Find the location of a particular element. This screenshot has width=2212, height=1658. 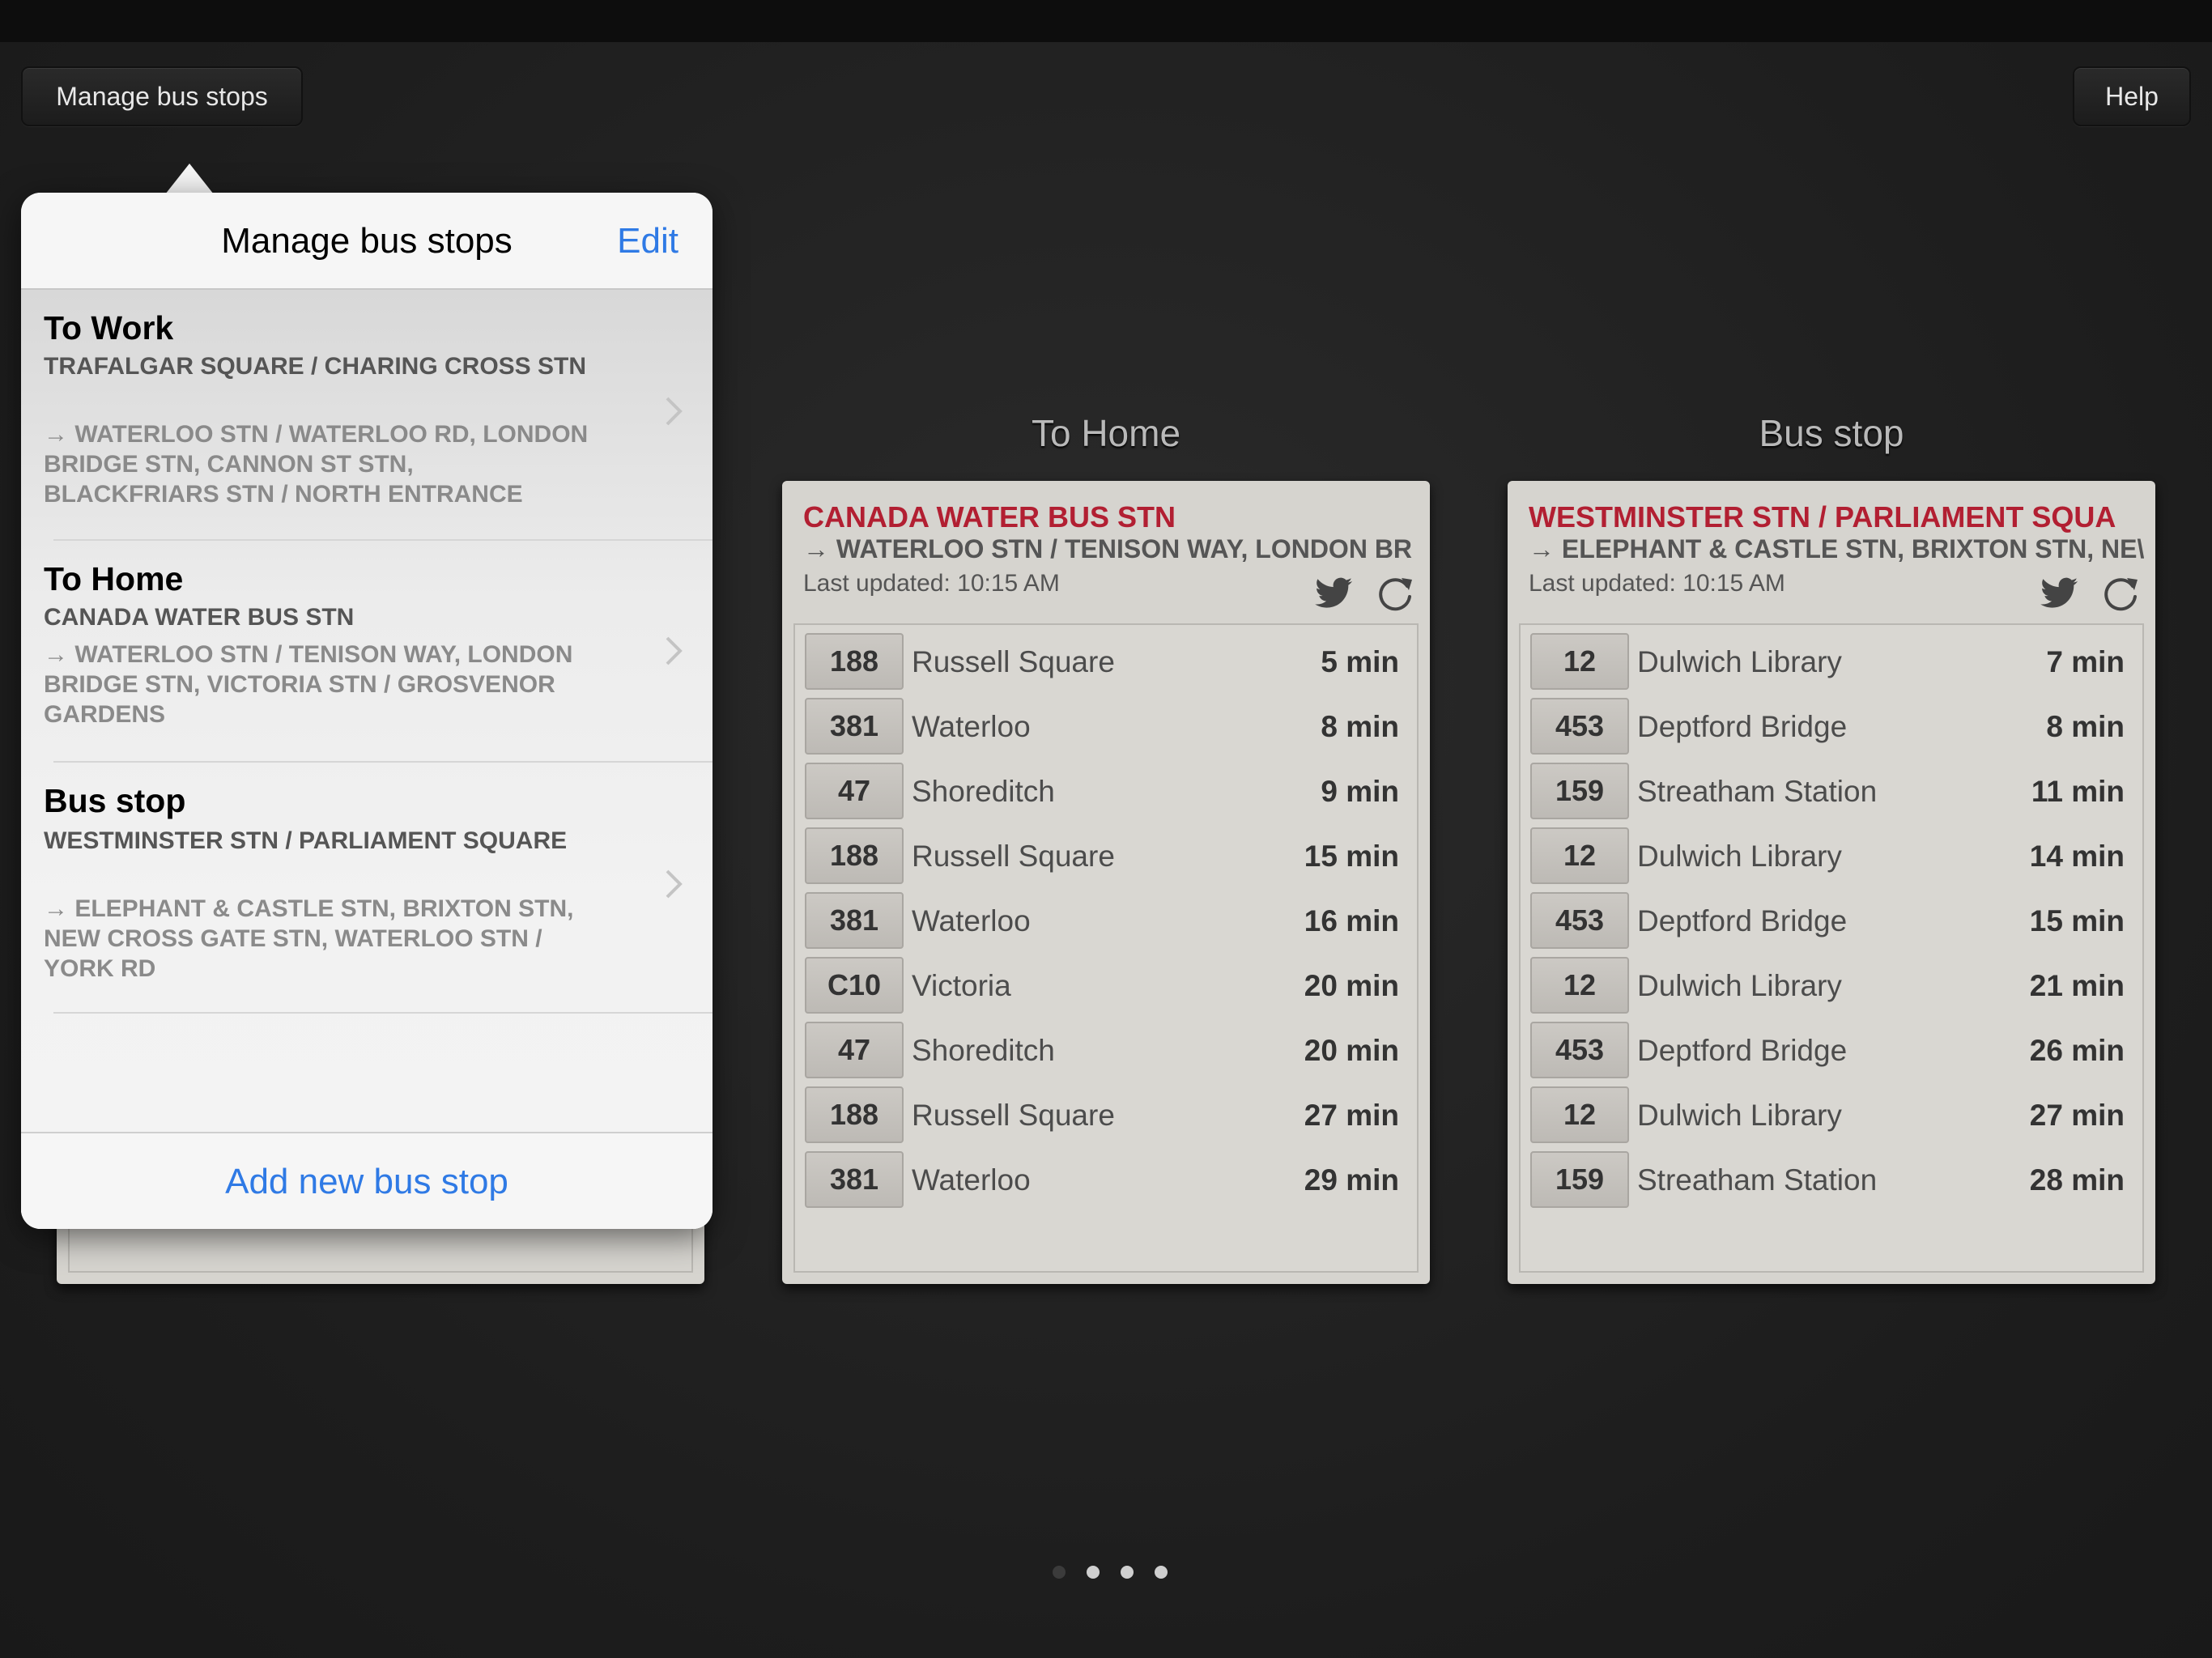

departure-row: 453 Deptford Bridge 8 min is located at coordinates (1831, 727).